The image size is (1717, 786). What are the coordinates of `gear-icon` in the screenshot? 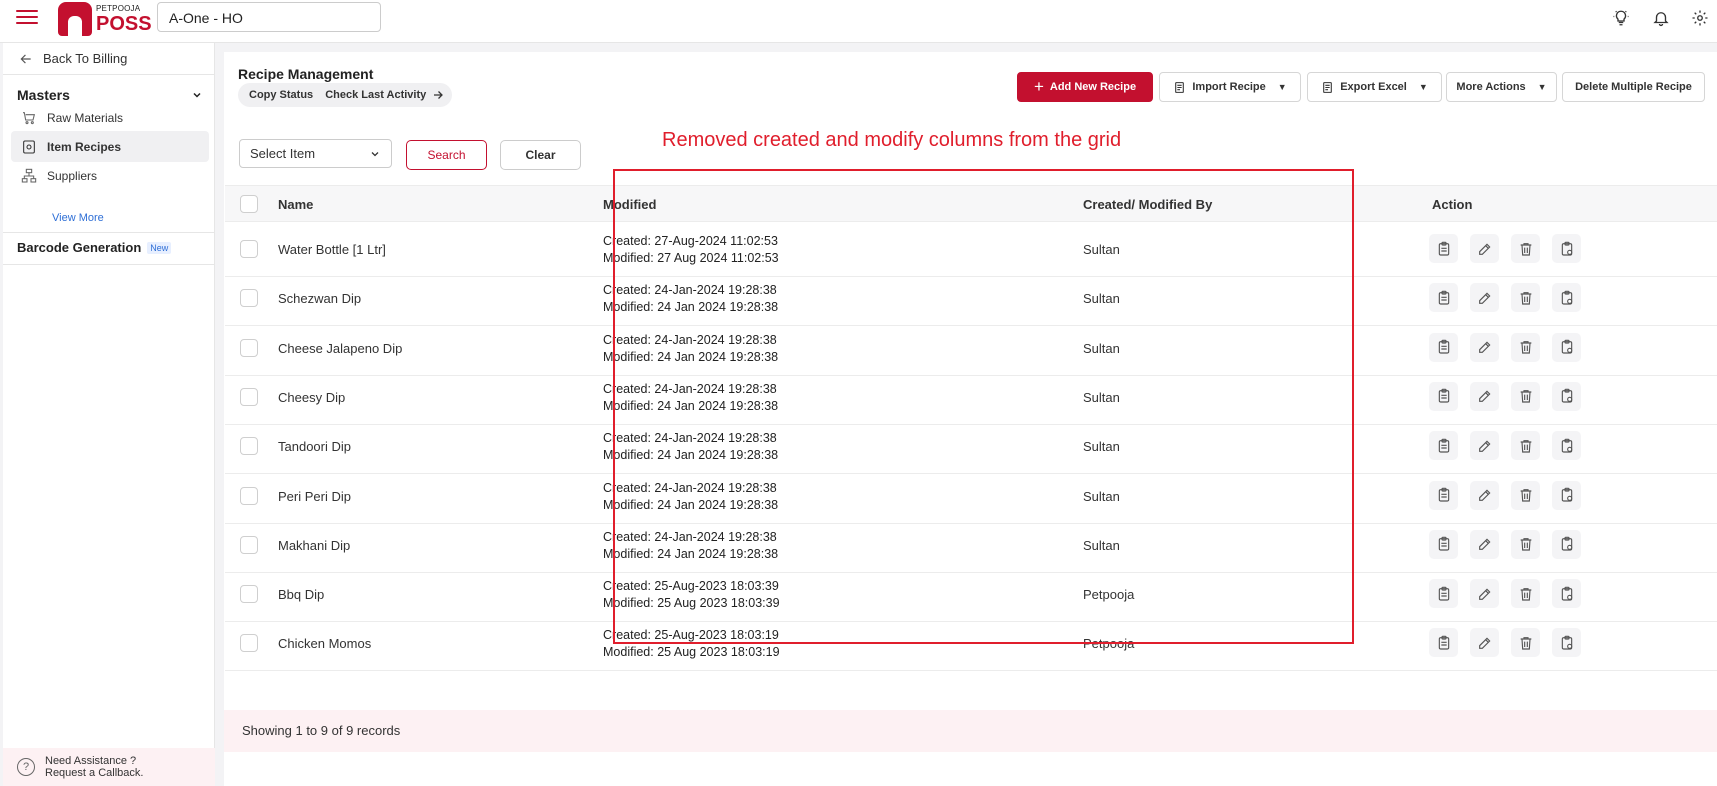 It's located at (1700, 18).